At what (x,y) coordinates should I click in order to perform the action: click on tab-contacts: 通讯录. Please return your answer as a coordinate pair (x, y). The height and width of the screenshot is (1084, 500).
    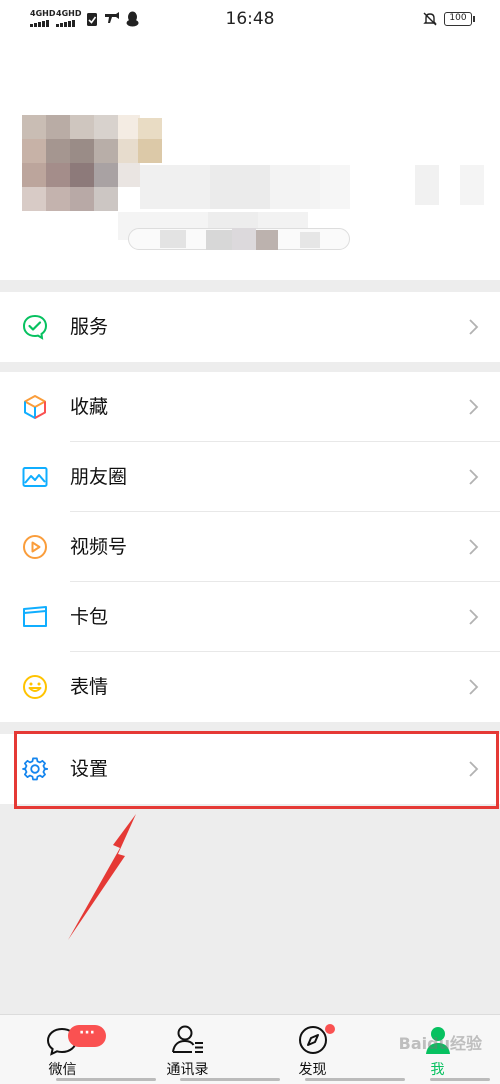
    Looking at the image, I should click on (187, 1049).